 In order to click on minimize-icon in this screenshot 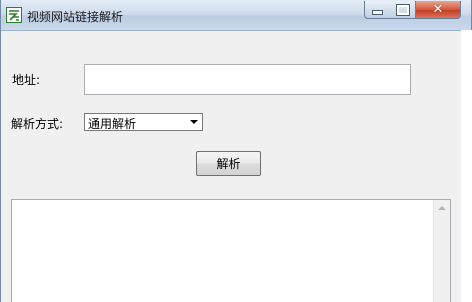, I will do `click(377, 12)`.